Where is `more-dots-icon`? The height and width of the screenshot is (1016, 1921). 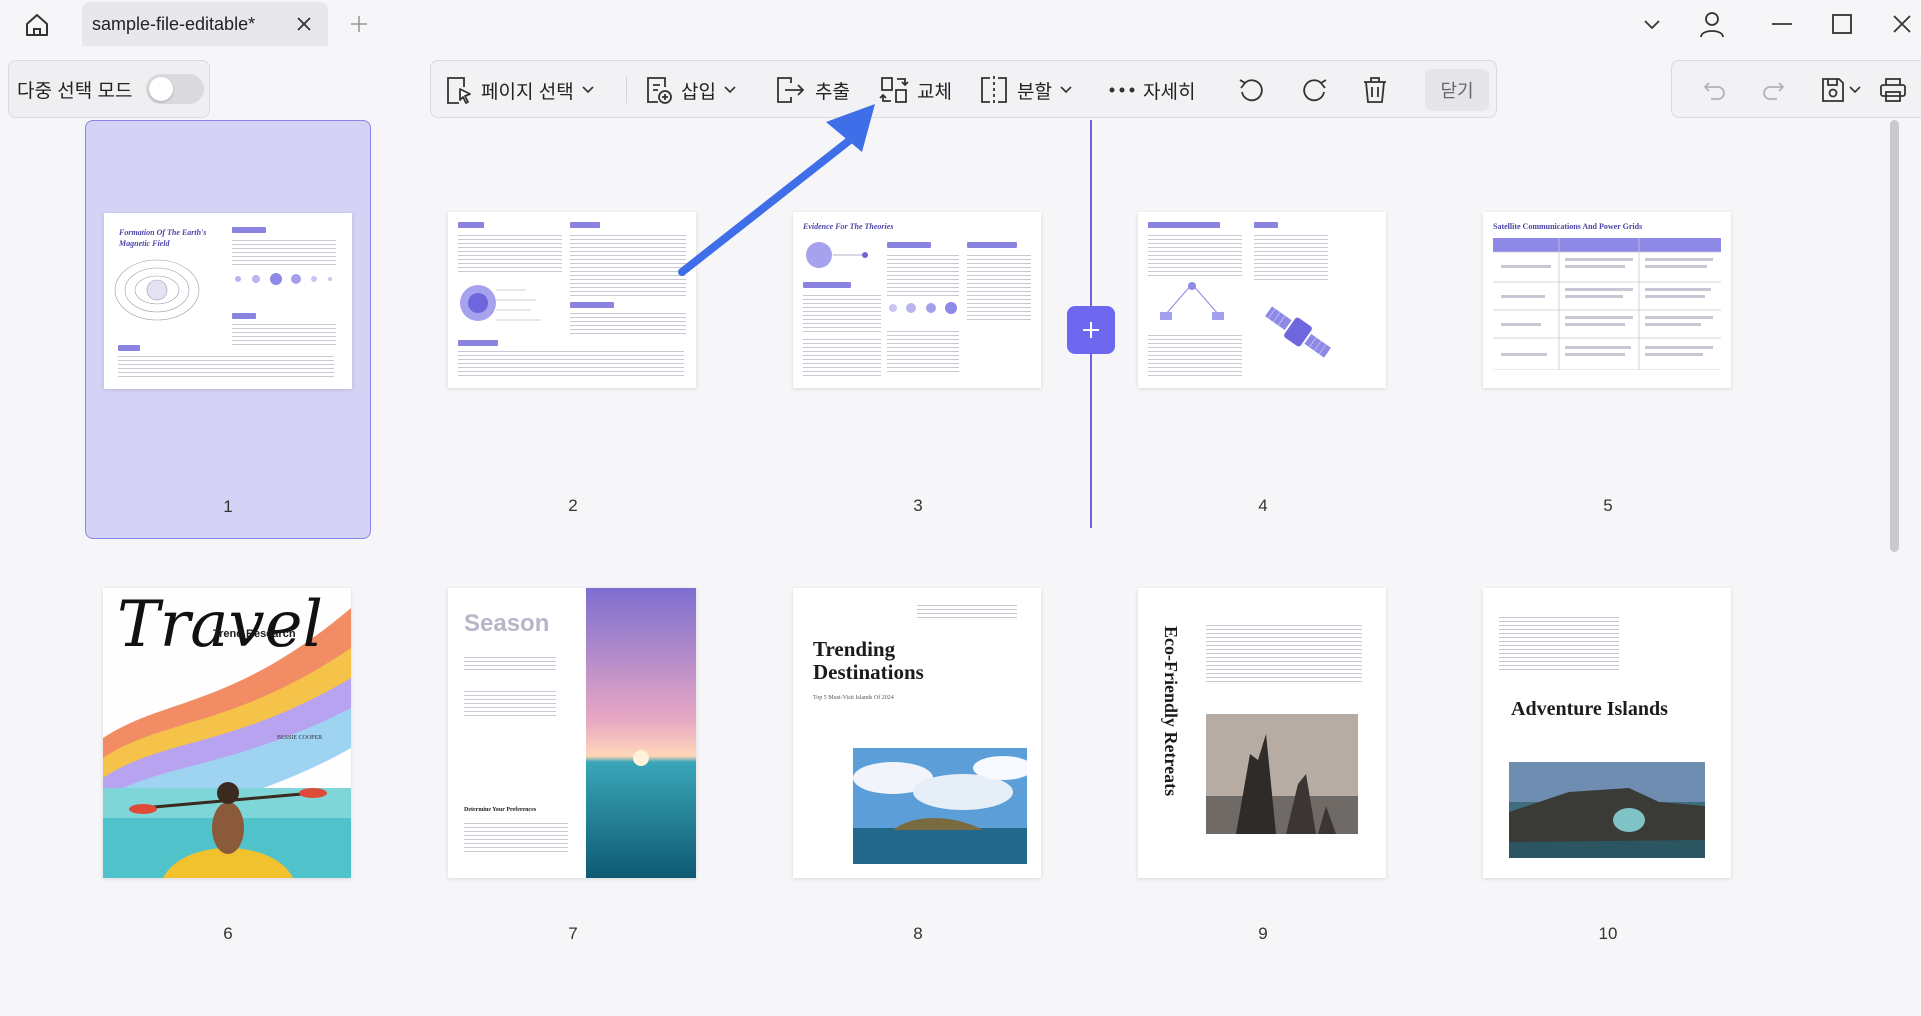 more-dots-icon is located at coordinates (1122, 90).